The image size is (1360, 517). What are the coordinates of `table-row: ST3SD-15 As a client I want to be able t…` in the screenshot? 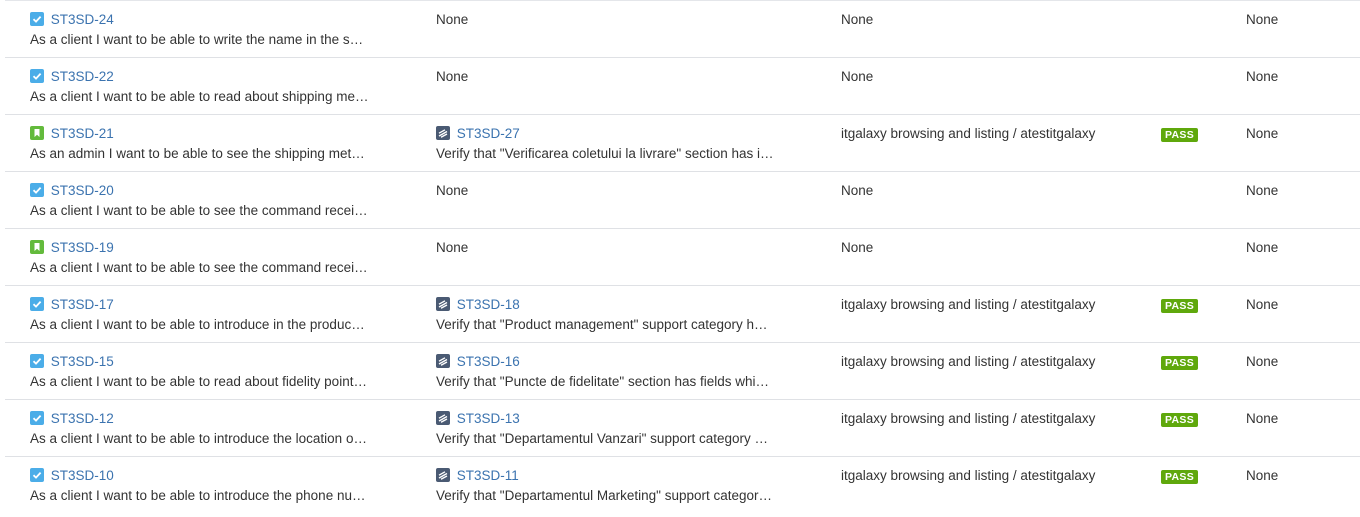 It's located at (682, 370).